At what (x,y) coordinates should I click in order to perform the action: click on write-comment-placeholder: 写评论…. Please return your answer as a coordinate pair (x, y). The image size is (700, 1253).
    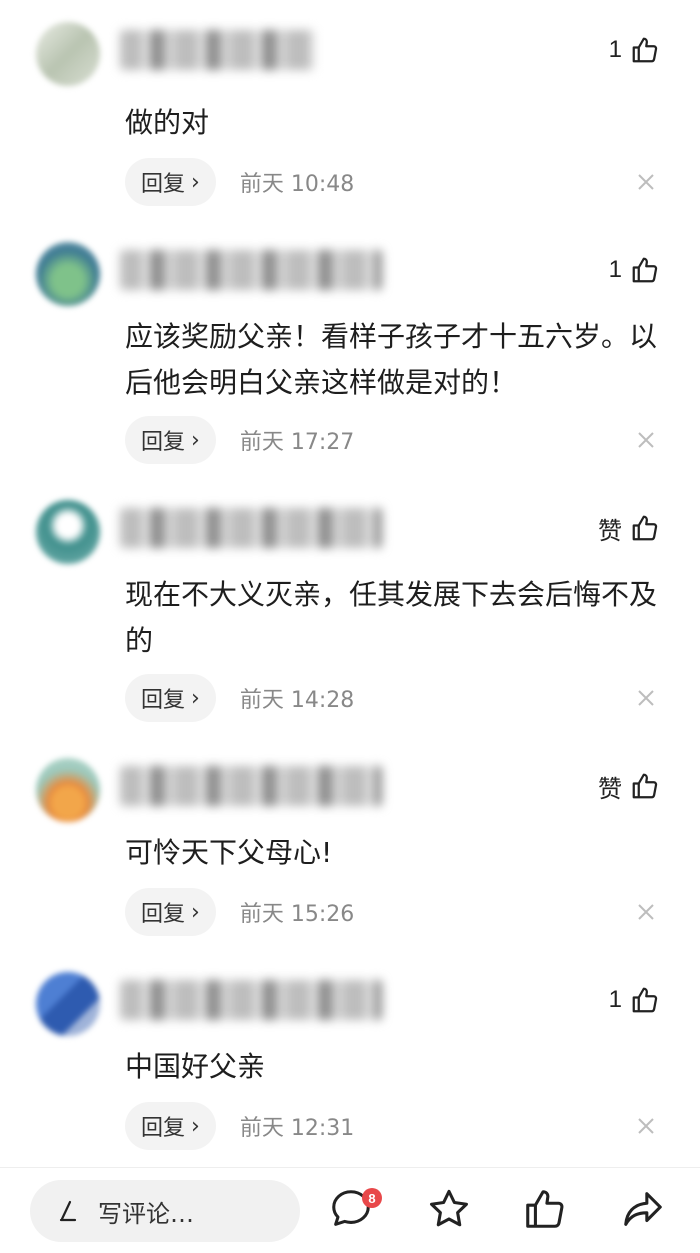
    Looking at the image, I should click on (146, 1213).